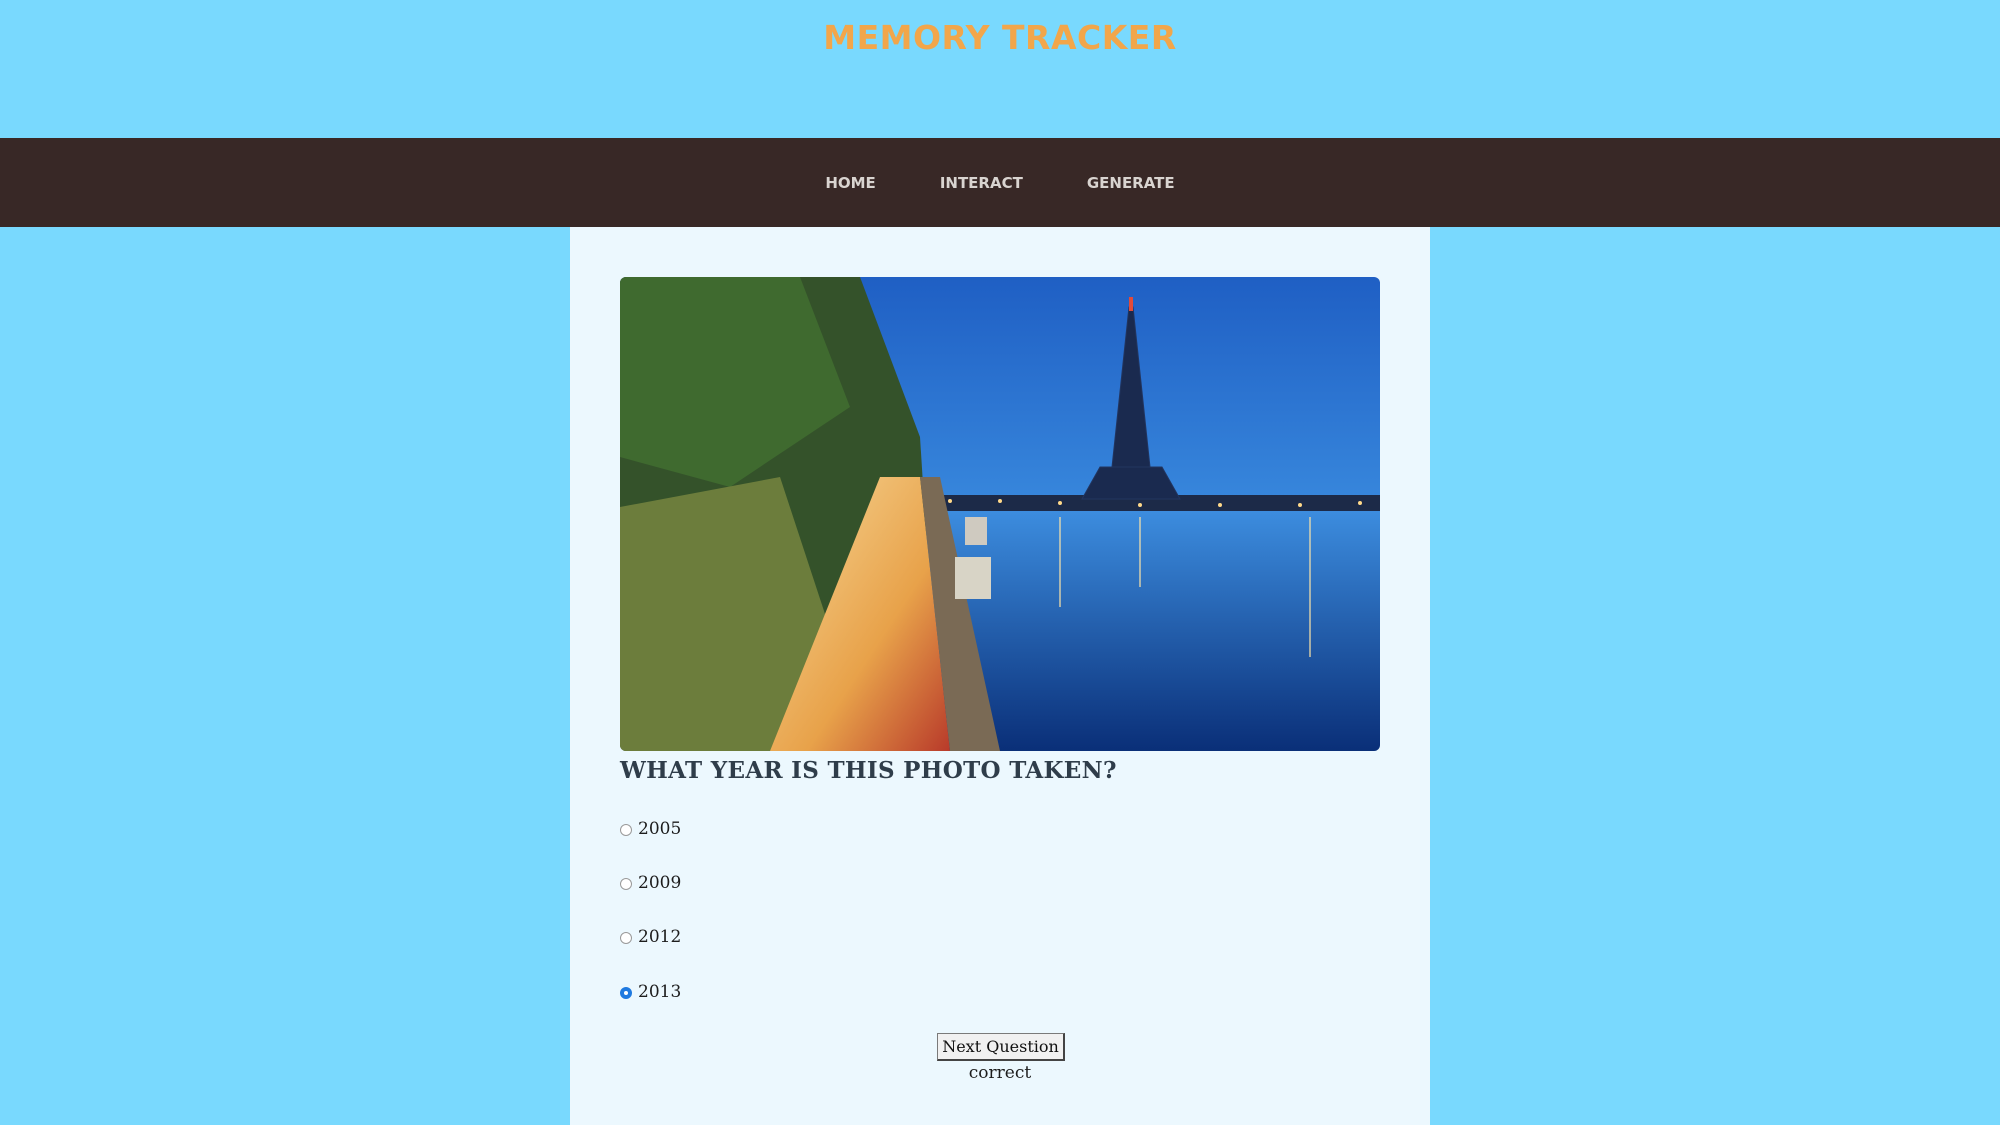  I want to click on option-label: 2013, so click(660, 992).